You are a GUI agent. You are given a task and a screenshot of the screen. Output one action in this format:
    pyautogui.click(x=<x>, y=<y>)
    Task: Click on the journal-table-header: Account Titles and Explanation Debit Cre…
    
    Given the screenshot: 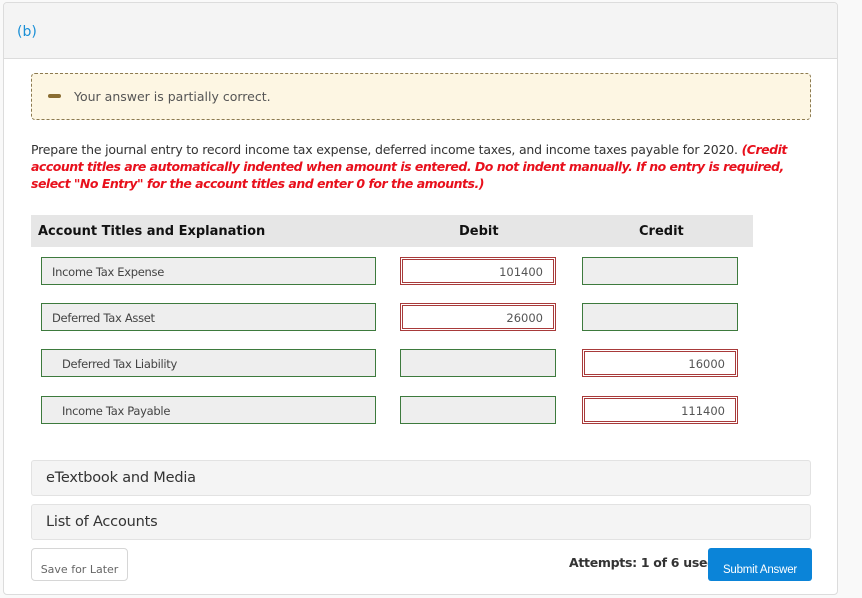 What is the action you would take?
    pyautogui.click(x=392, y=231)
    